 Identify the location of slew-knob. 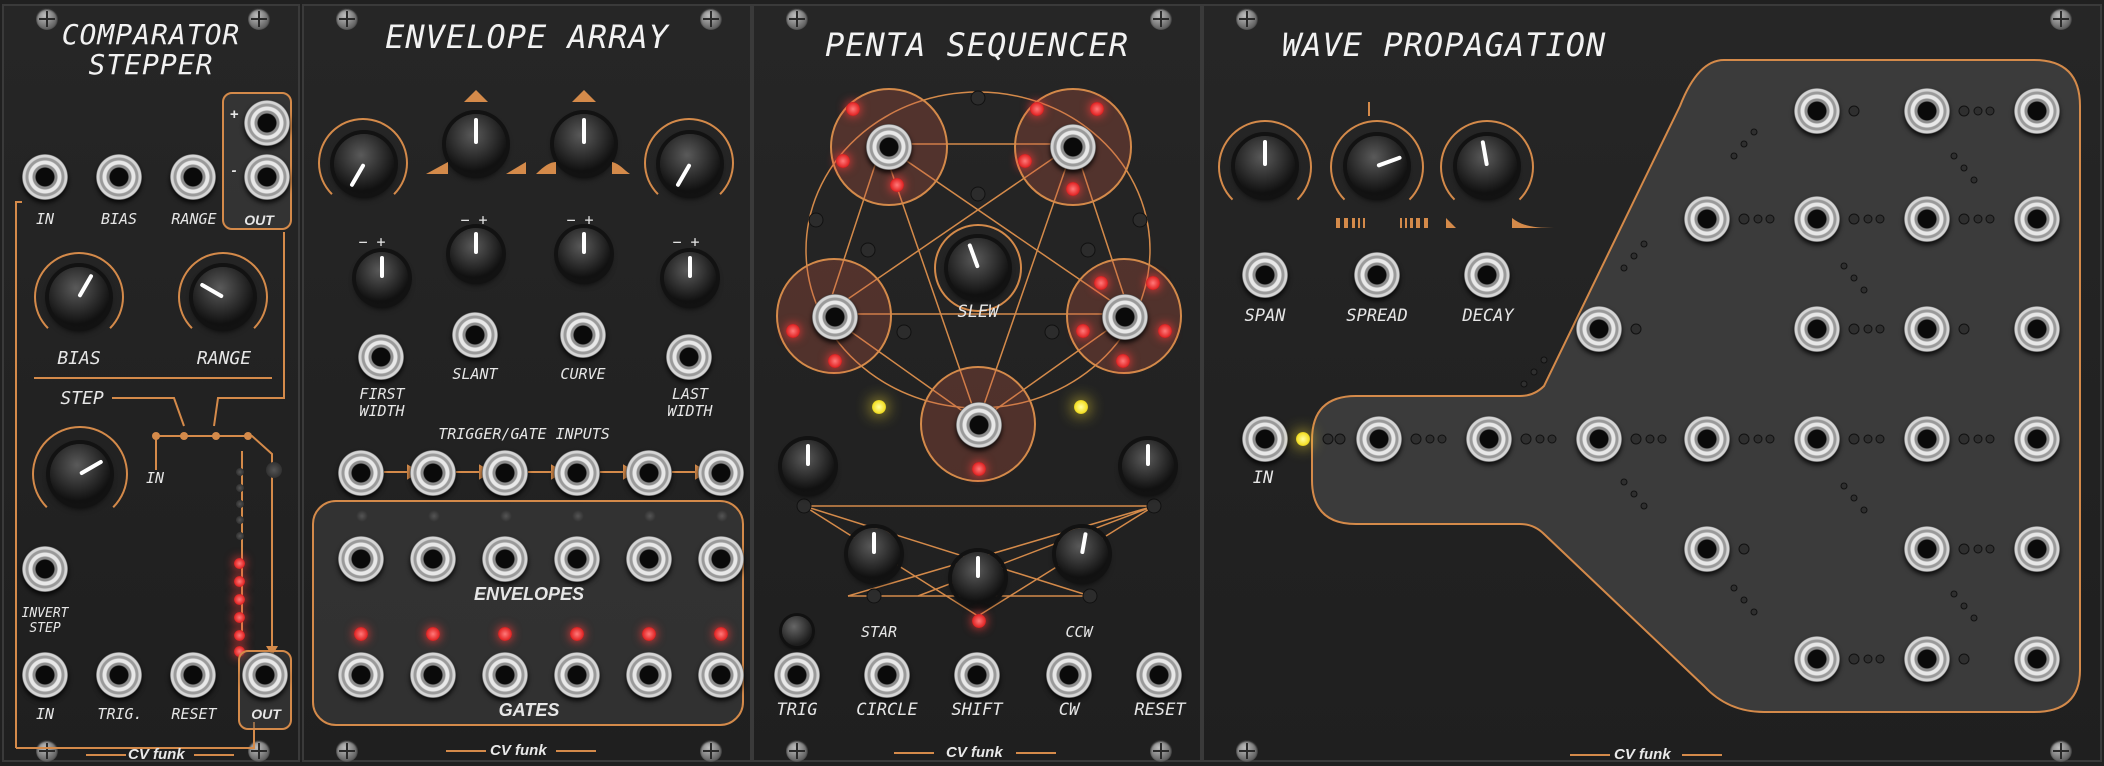
(978, 268).